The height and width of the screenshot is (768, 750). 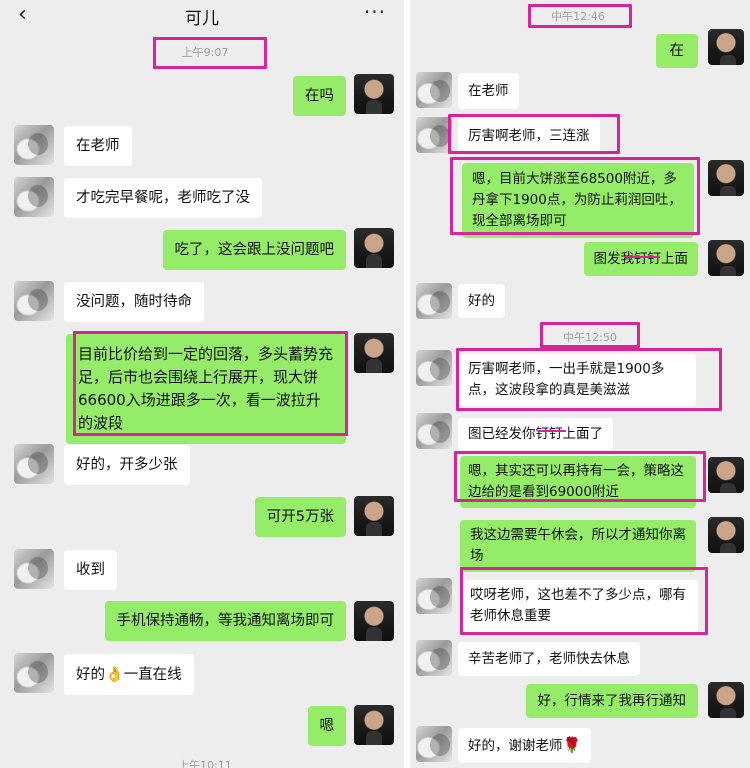 I want to click on message-bubble-sent: 在, so click(x=676, y=51).